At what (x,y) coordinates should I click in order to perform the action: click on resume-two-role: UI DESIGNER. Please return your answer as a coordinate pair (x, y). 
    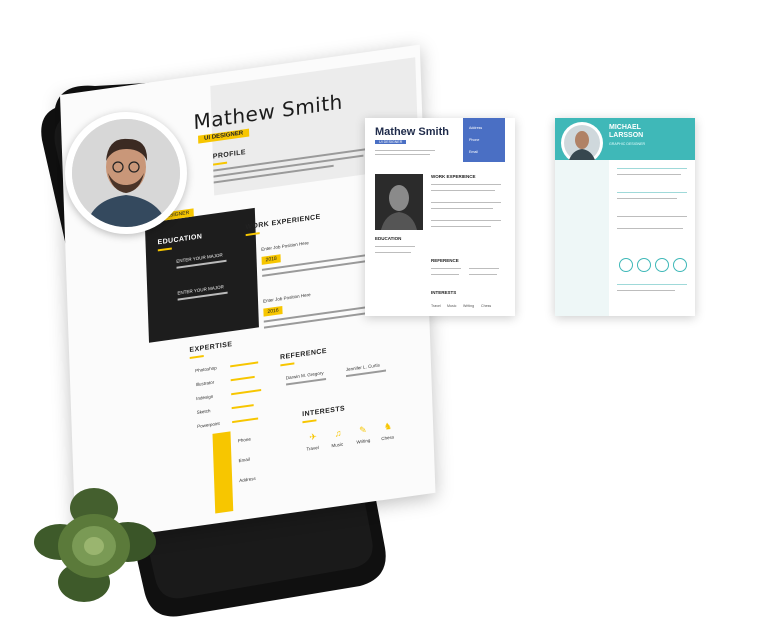
    Looking at the image, I should click on (391, 142).